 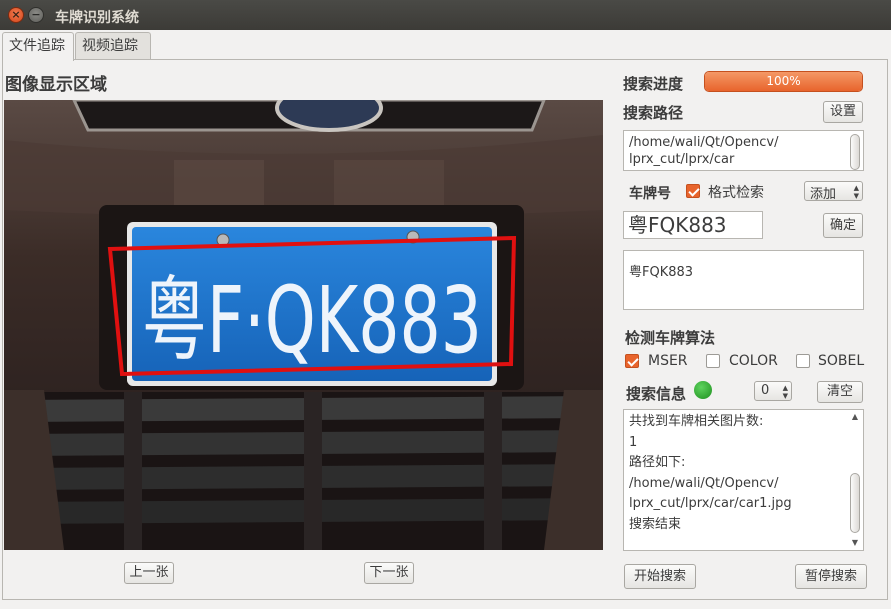 I want to click on plate-number-input-value: 粤FQK883, so click(x=677, y=225).